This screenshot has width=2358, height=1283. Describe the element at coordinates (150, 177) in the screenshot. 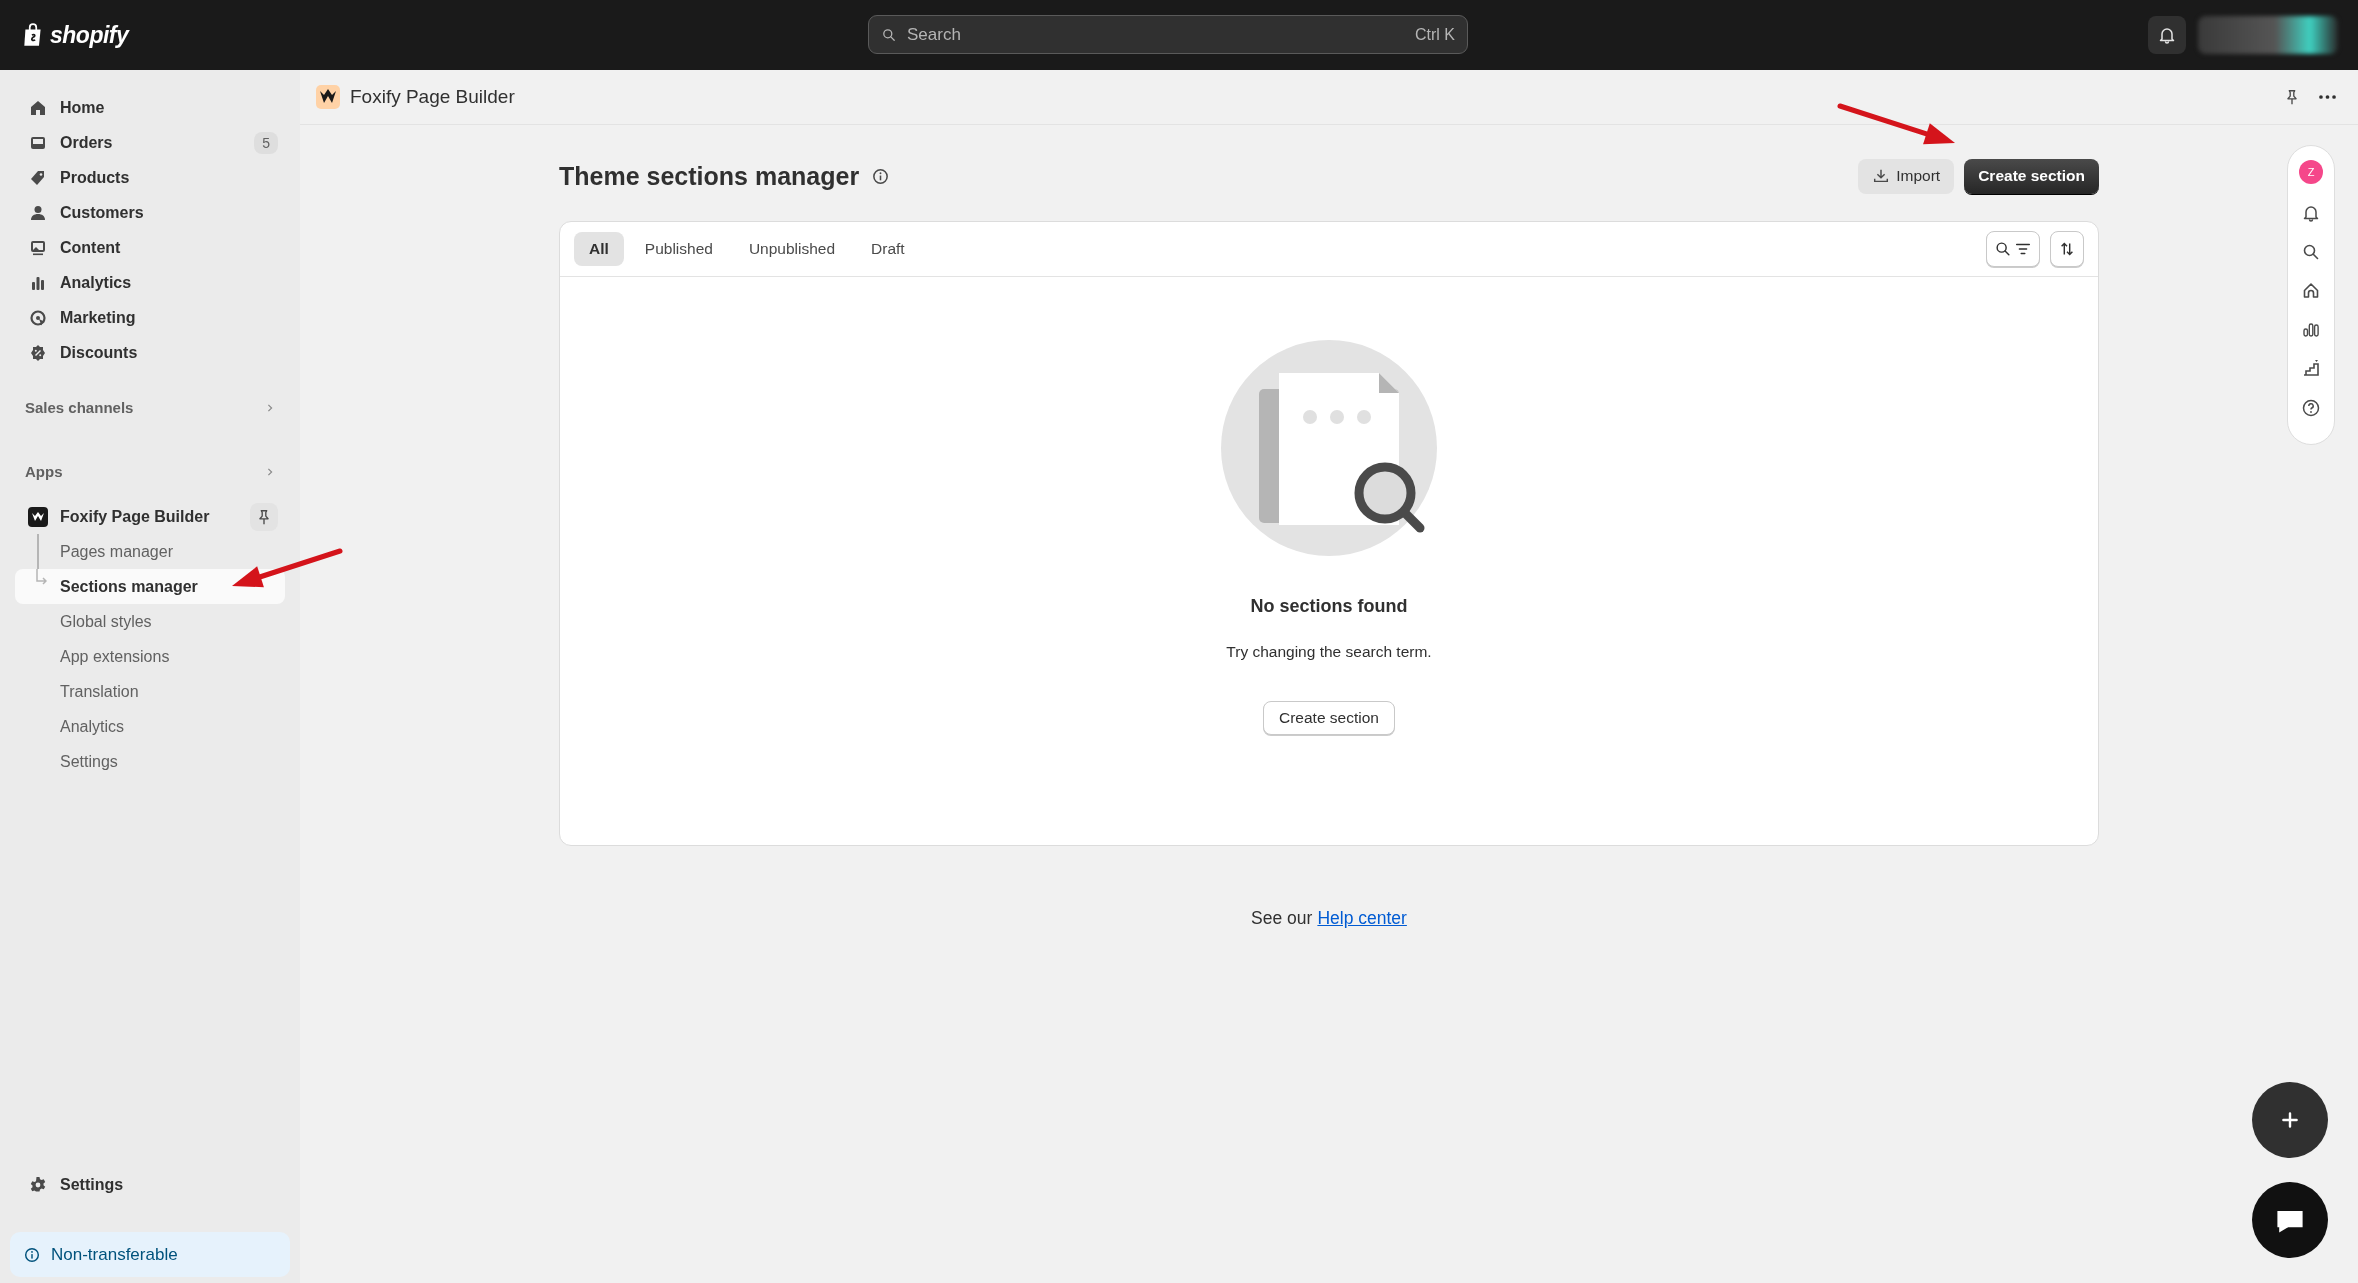

I see `sidebar-item: Products` at that location.